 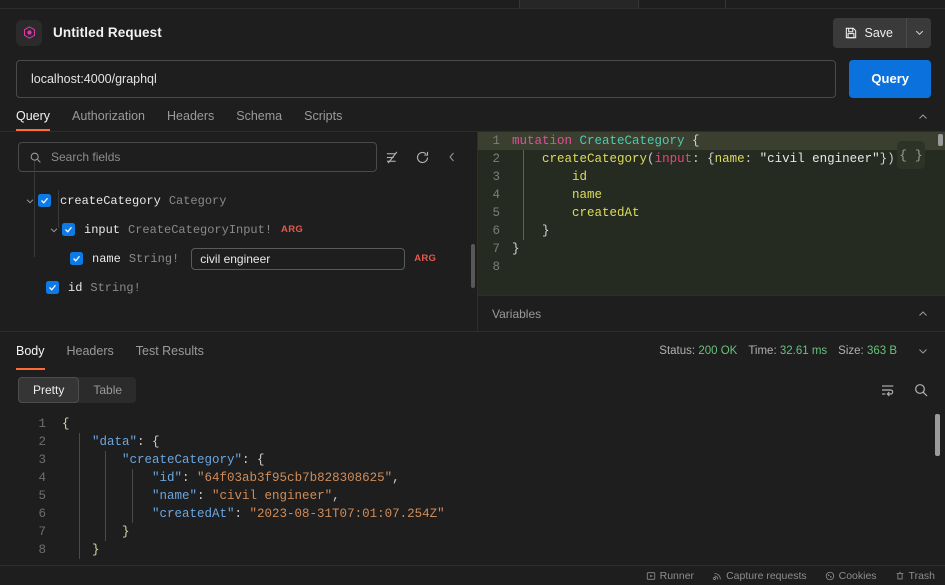 What do you see at coordinates (606, 141) in the screenshot?
I see `code-line-text: mutation CreateCategory {` at bounding box center [606, 141].